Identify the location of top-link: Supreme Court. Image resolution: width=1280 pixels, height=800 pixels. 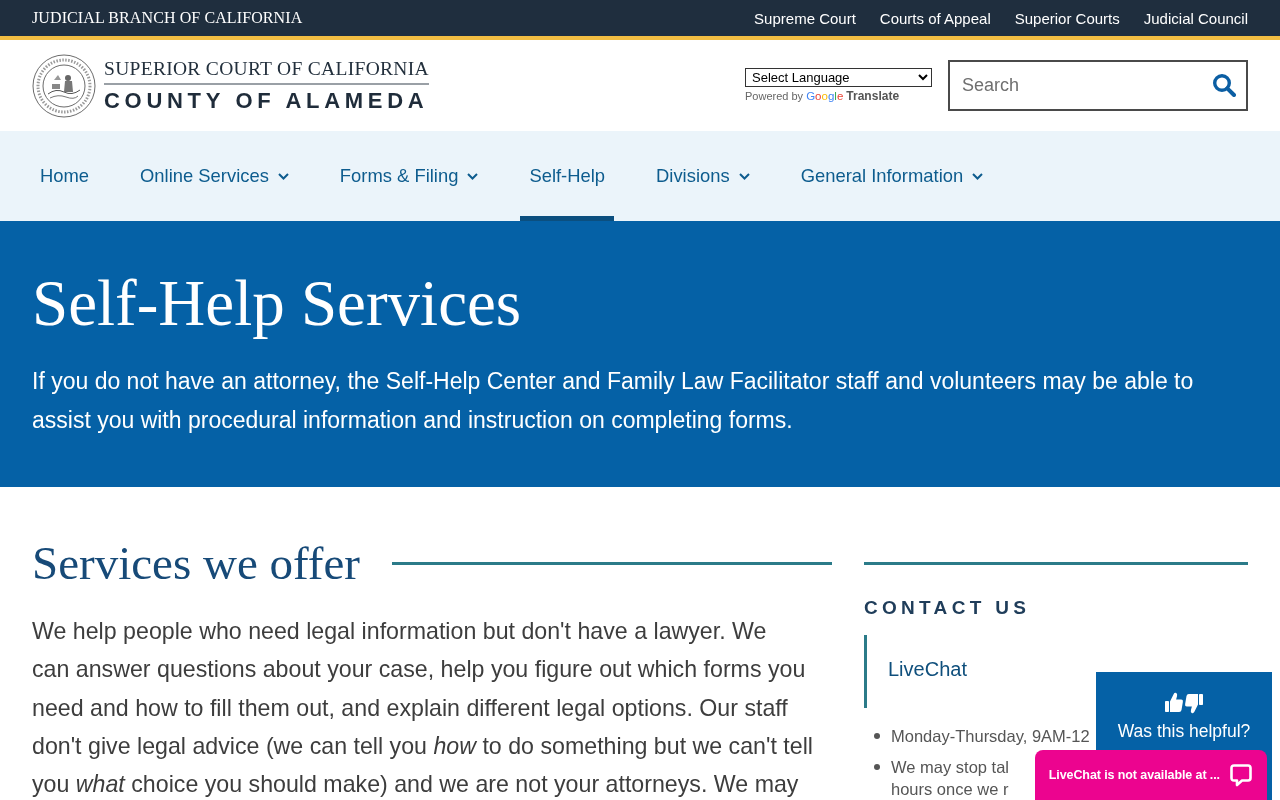
(805, 18).